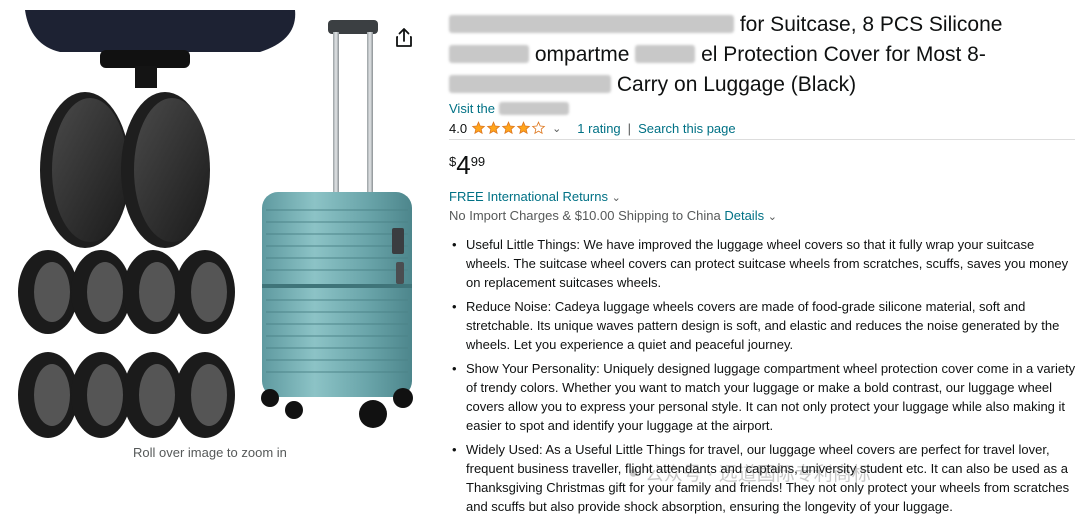 The height and width of the screenshot is (517, 1080). What do you see at coordinates (764, 128) in the screenshot?
I see `rating-row: 4.0 ⌄ 1 rating | Search this page` at bounding box center [764, 128].